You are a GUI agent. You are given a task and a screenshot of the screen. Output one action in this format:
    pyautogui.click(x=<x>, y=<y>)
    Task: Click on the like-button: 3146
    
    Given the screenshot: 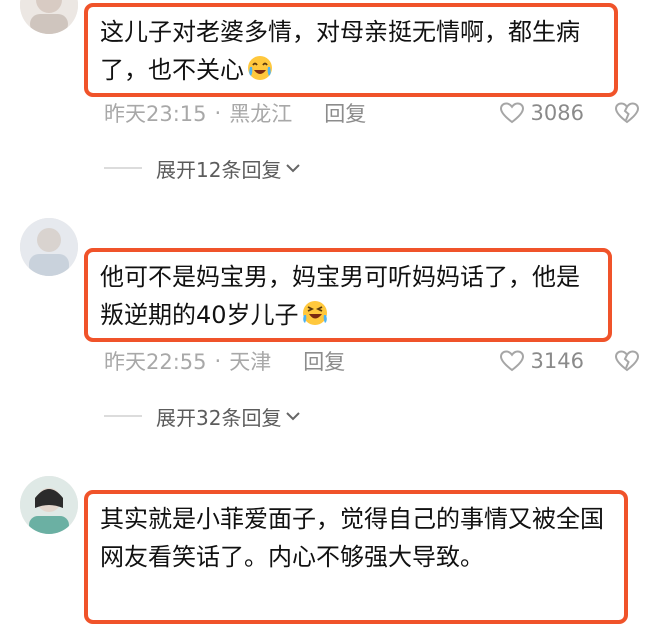 What is the action you would take?
    pyautogui.click(x=541, y=361)
    